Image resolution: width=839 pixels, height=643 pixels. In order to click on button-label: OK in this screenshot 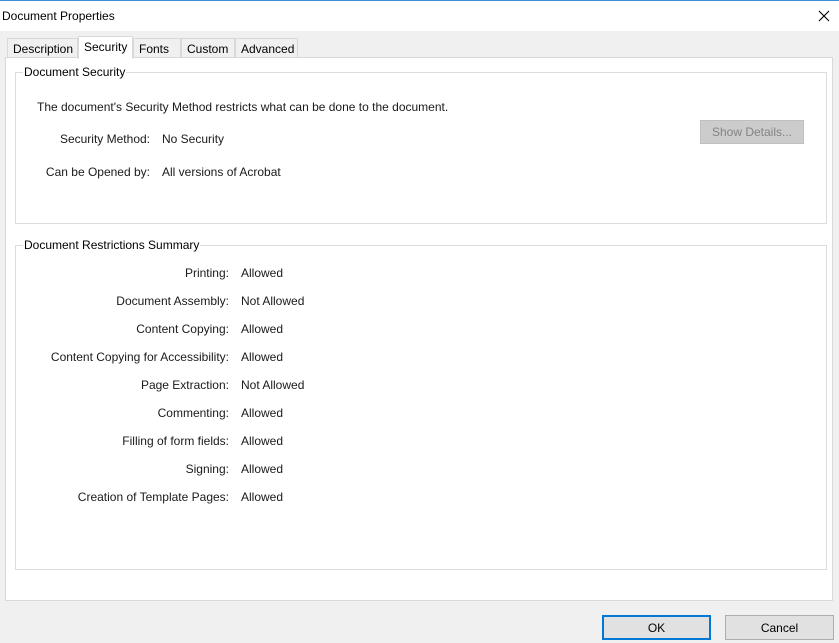, I will do `click(656, 627)`.